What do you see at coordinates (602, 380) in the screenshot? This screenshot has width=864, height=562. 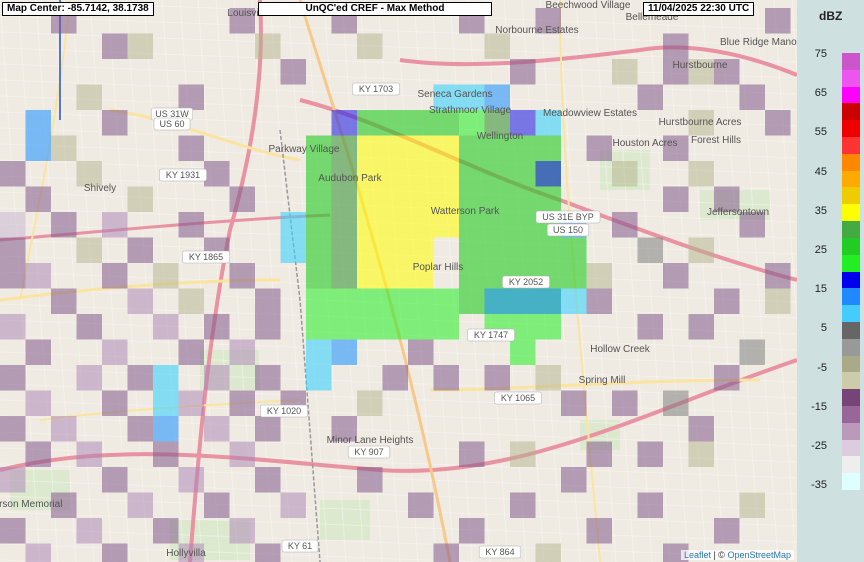 I see `place-label: Spring Mill` at bounding box center [602, 380].